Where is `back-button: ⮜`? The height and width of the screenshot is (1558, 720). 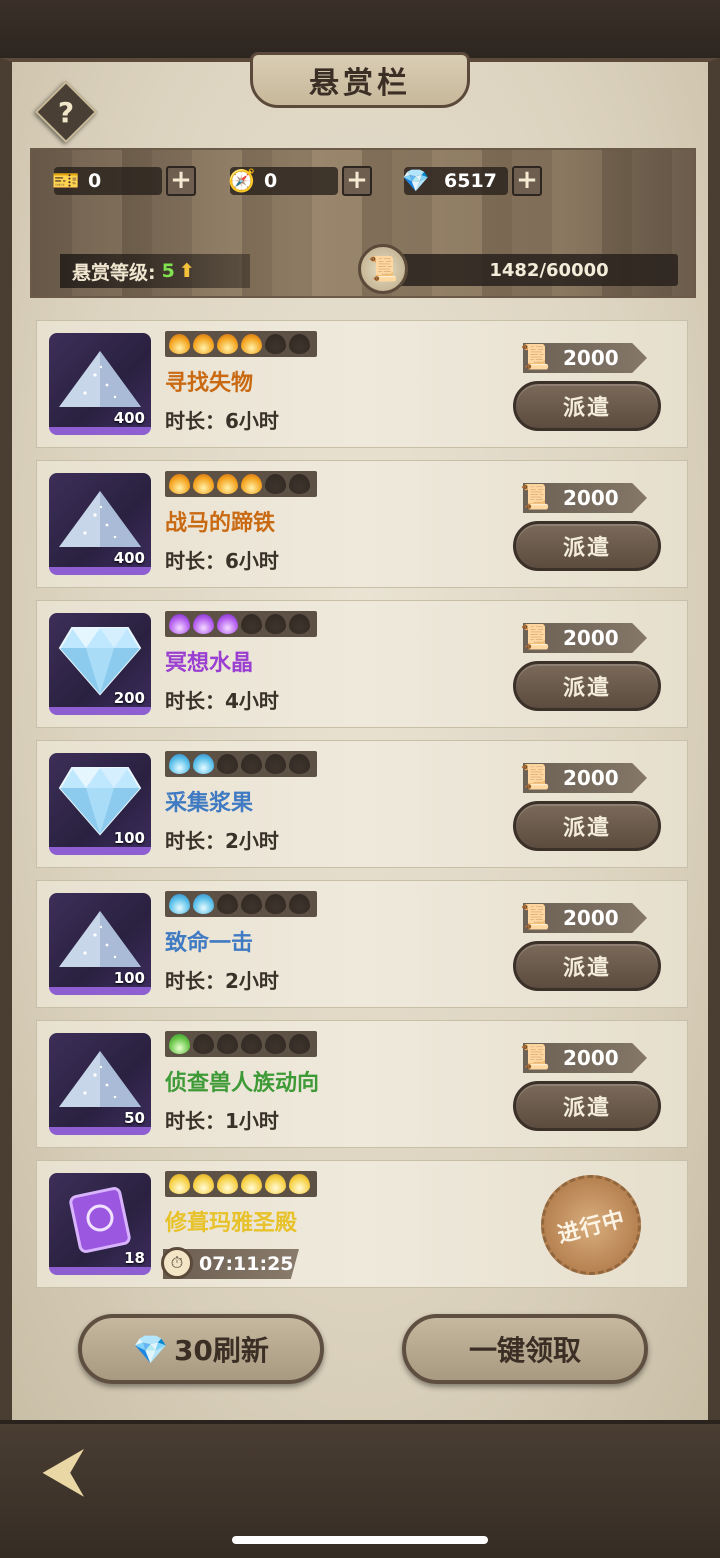 back-button: ⮜ is located at coordinates (63, 1469).